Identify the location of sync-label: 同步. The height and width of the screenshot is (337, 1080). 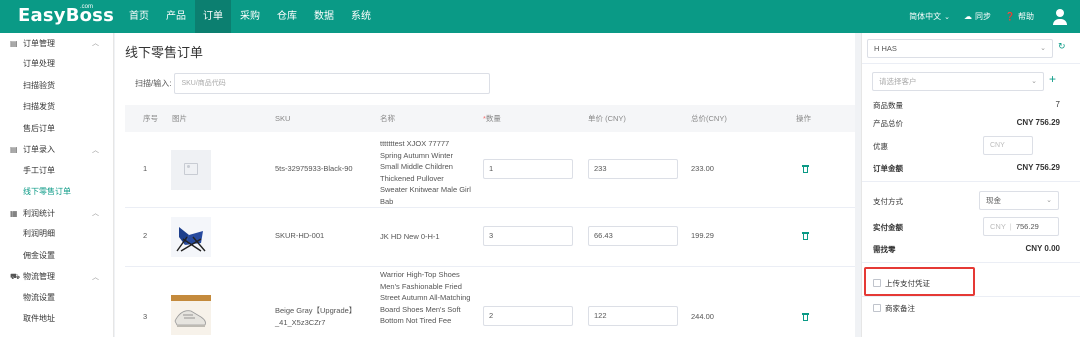
(983, 16).